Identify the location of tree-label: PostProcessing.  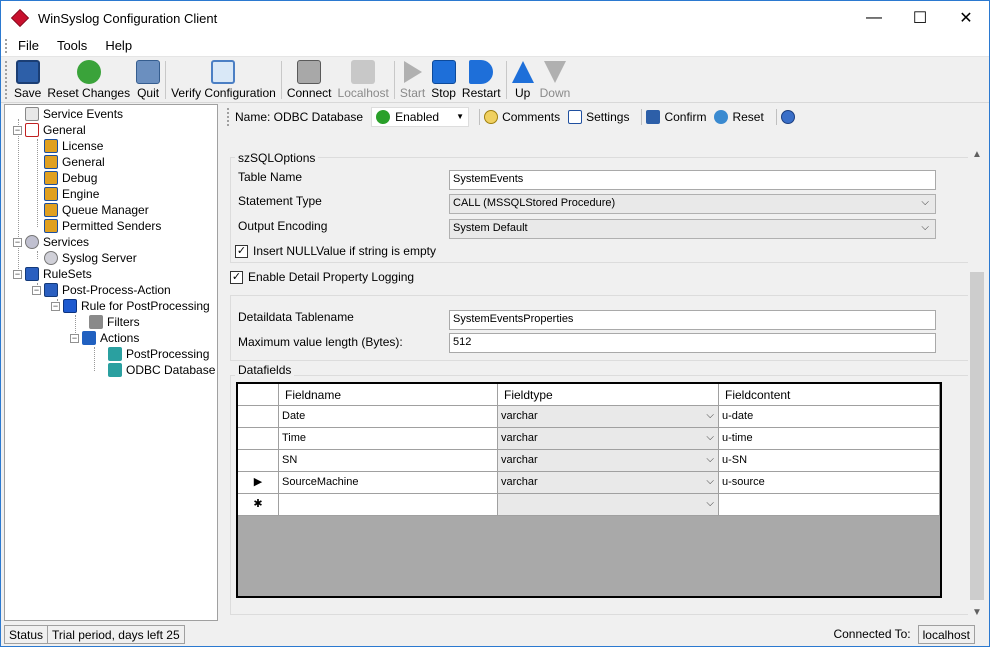
(168, 354).